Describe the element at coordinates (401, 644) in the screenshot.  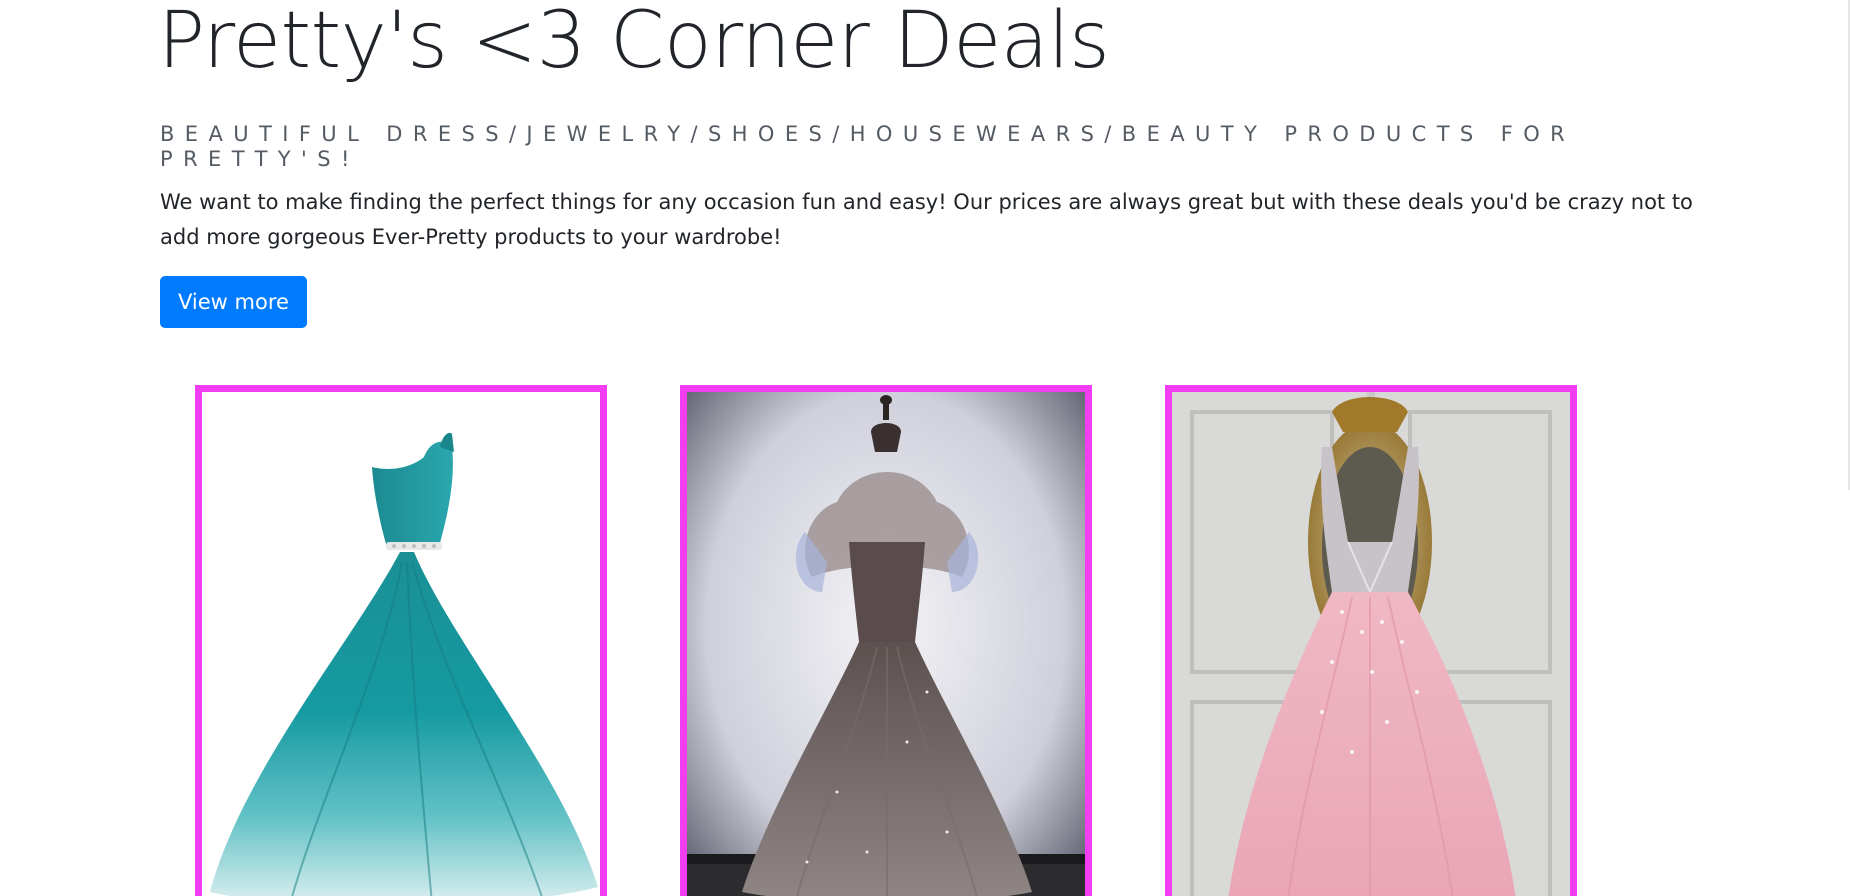
I see `teal-one-shoulder-gown-image` at that location.